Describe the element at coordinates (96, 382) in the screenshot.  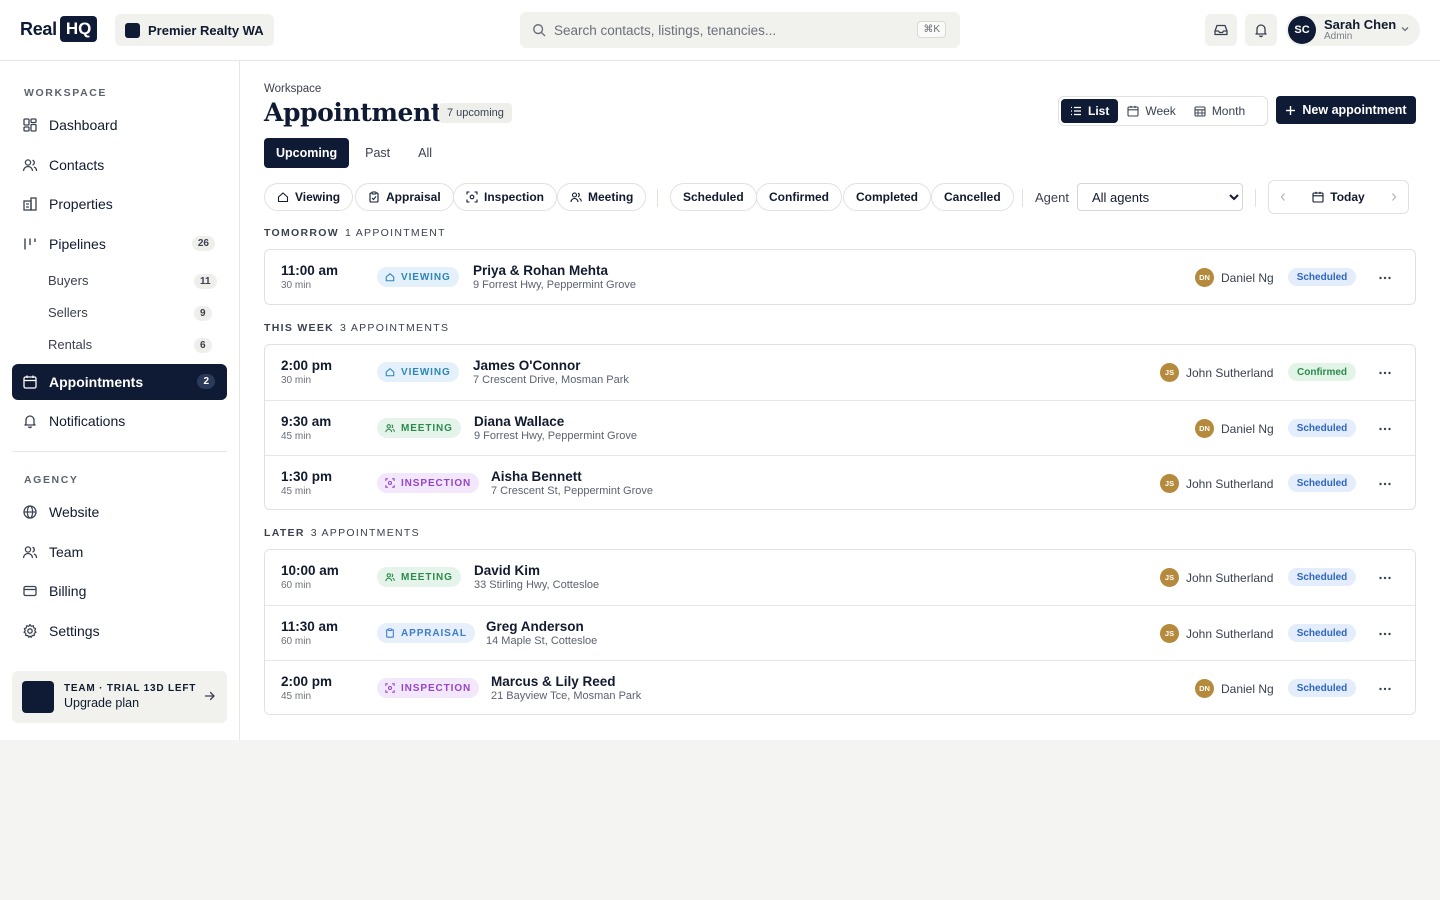
I see `sidebar-item-label: Appointments` at that location.